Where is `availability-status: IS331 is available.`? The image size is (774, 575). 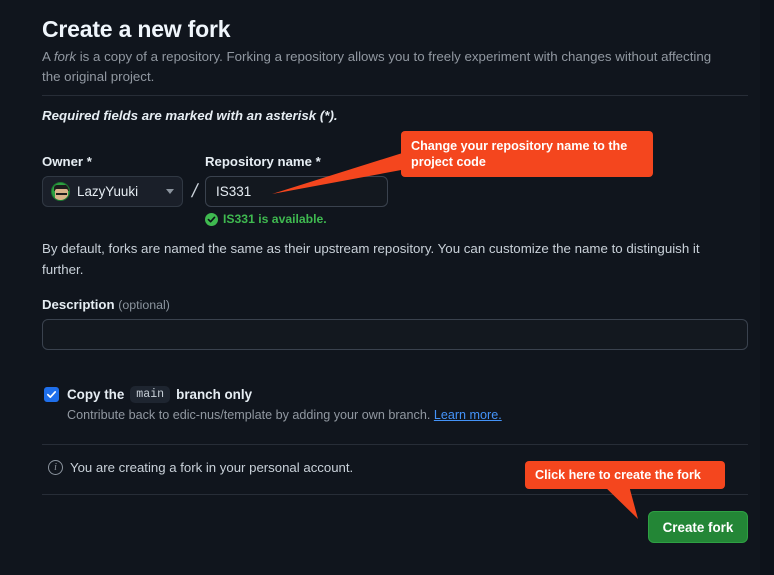 availability-status: IS331 is available. is located at coordinates (266, 219).